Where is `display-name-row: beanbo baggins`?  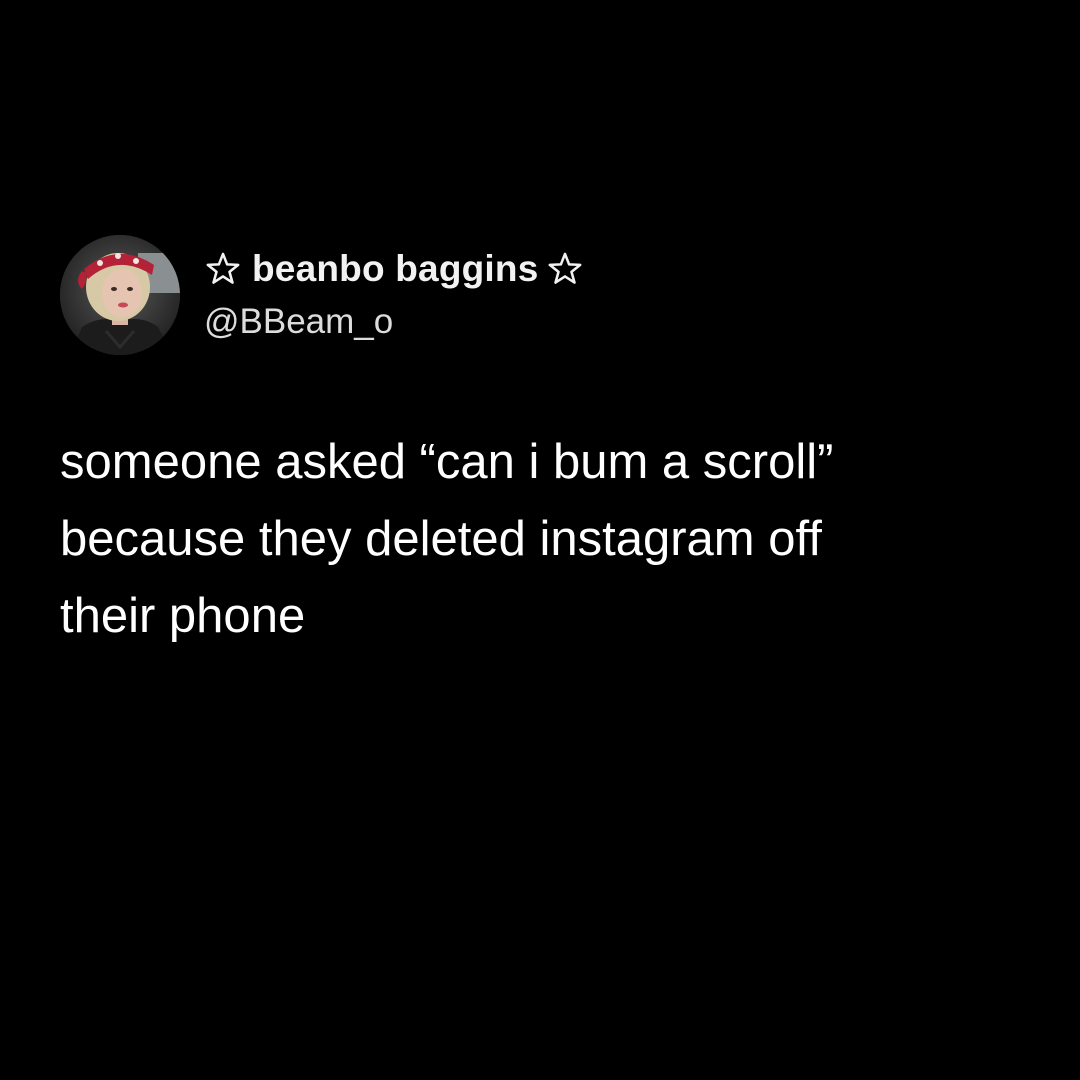
display-name-row: beanbo baggins is located at coordinates (394, 269).